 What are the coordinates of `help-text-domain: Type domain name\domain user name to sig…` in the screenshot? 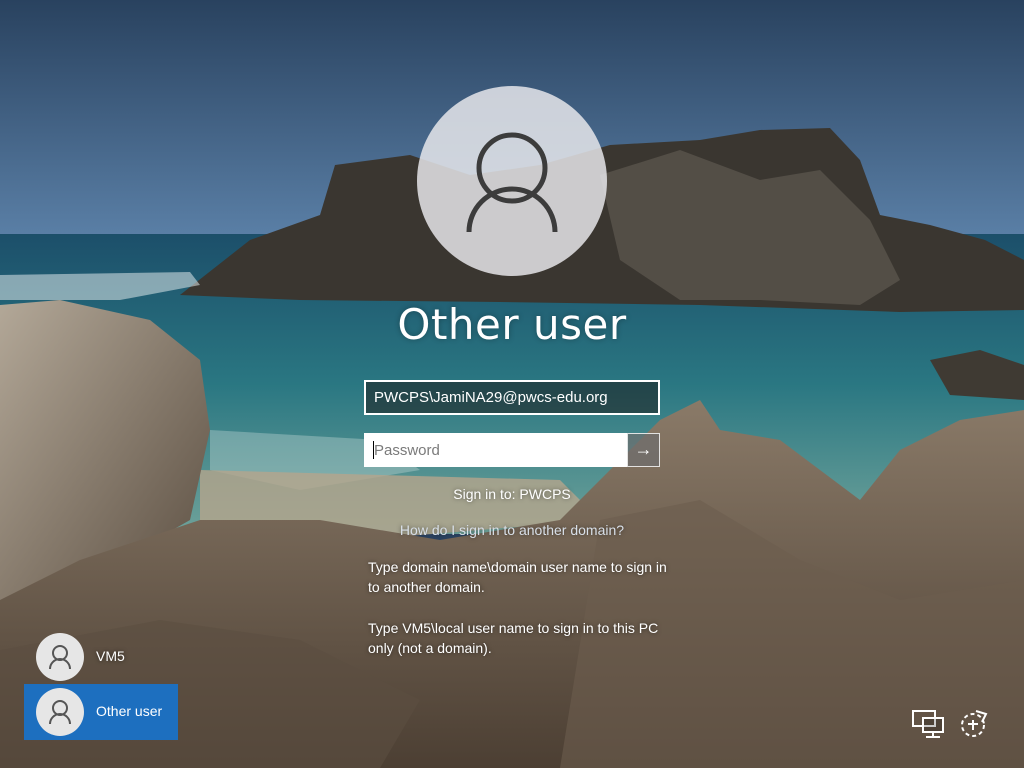 It's located at (517, 577).